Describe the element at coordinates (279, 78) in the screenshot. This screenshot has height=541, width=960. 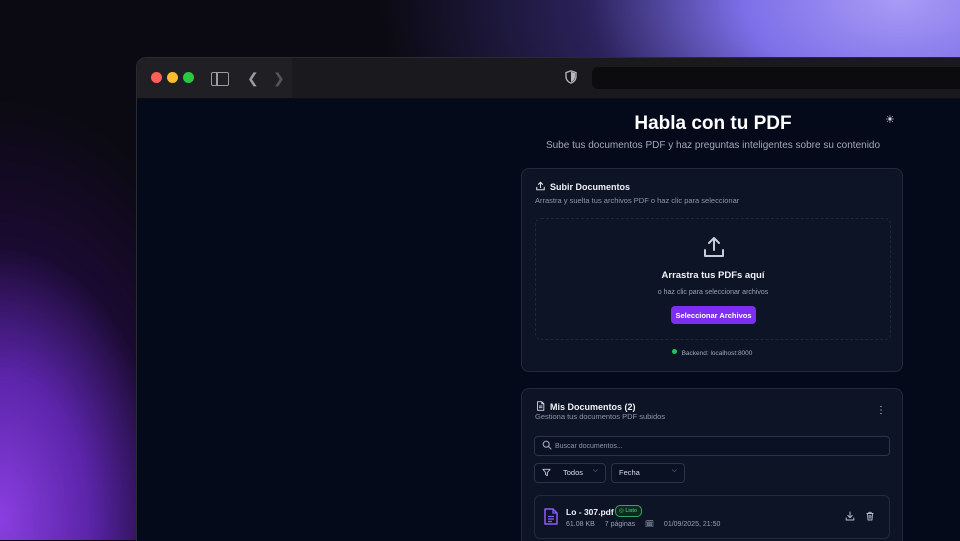
I see `forward-arrow-icon: ❯` at that location.